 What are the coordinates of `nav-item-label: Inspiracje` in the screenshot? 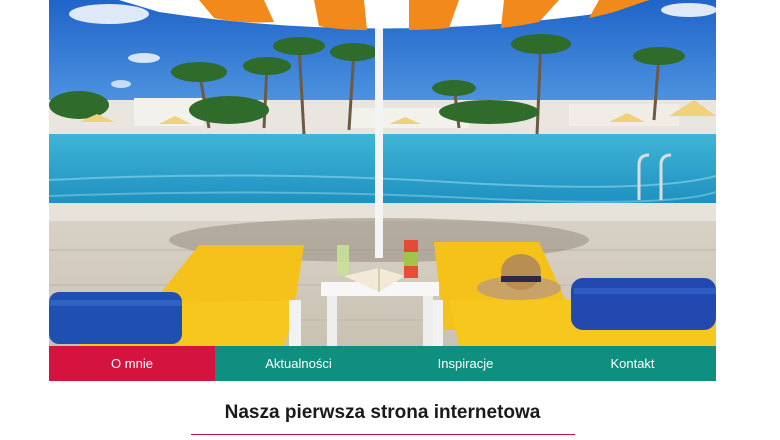 It's located at (465, 363).